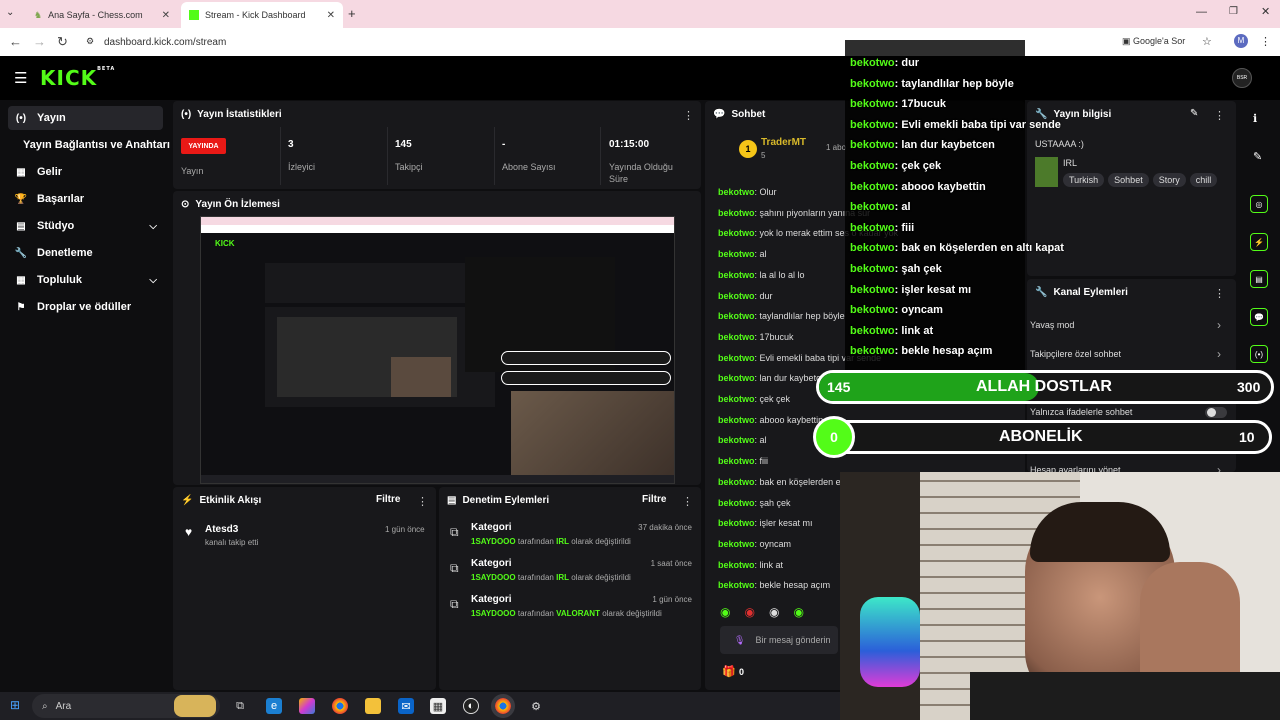 This screenshot has height=720, width=1280. I want to click on rail-doc-icon: ▤, so click(1259, 279).